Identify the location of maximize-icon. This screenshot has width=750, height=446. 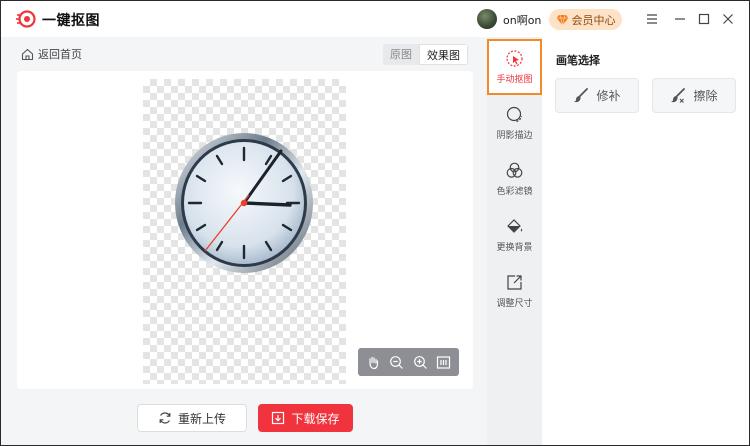
(704, 19).